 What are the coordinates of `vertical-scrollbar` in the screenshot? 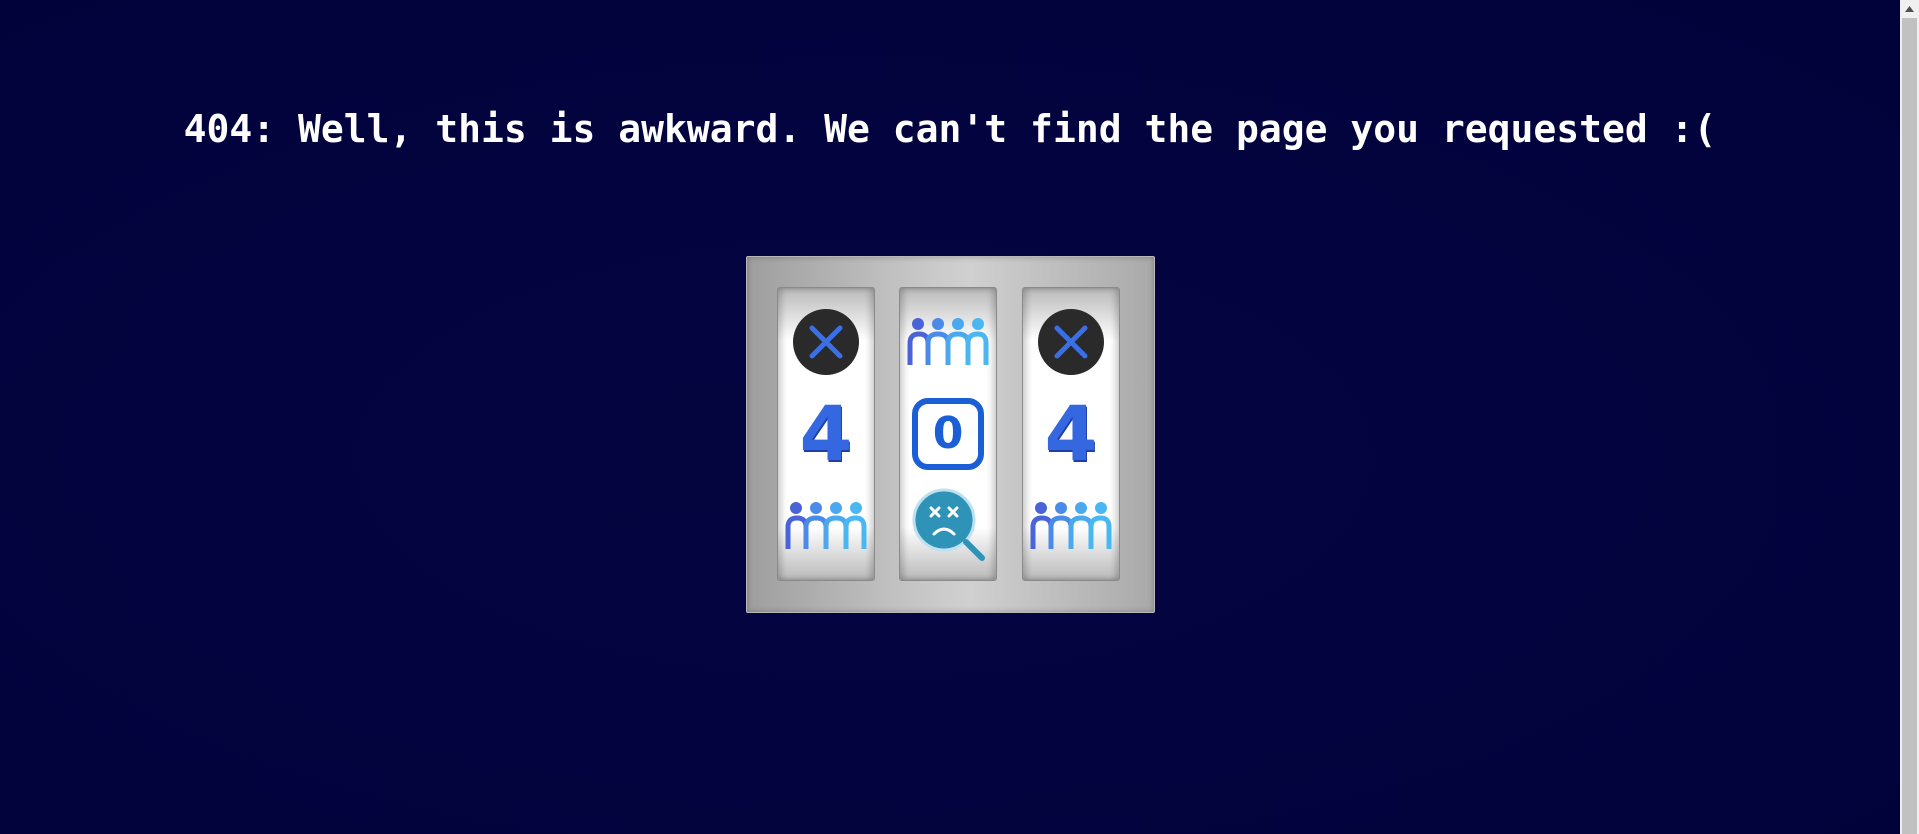 It's located at (1909, 417).